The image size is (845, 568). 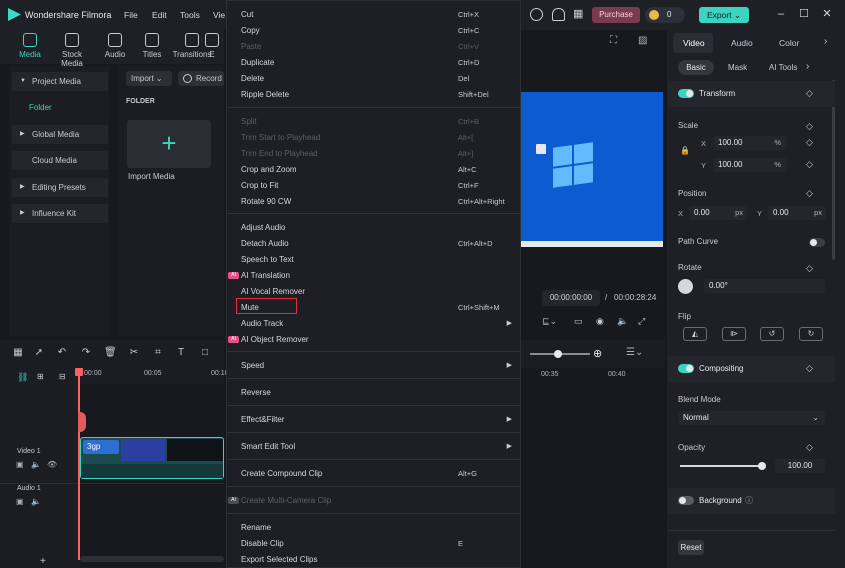 What do you see at coordinates (783, 67) in the screenshot?
I see `subtab-ai-tools: AI Tools` at bounding box center [783, 67].